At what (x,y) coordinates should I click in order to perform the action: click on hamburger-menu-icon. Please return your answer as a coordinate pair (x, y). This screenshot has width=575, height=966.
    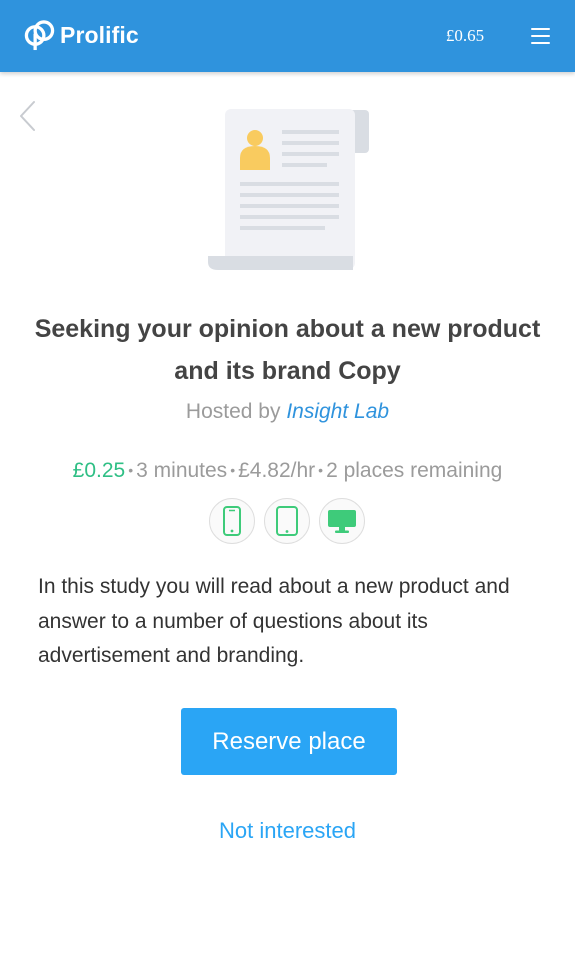
    Looking at the image, I should click on (541, 36).